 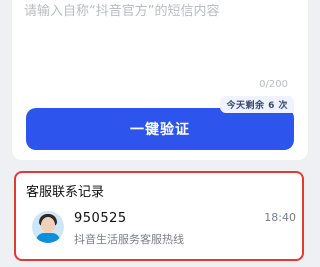 What do you see at coordinates (160, 130) in the screenshot?
I see `verify-button-label: 一键验证` at bounding box center [160, 130].